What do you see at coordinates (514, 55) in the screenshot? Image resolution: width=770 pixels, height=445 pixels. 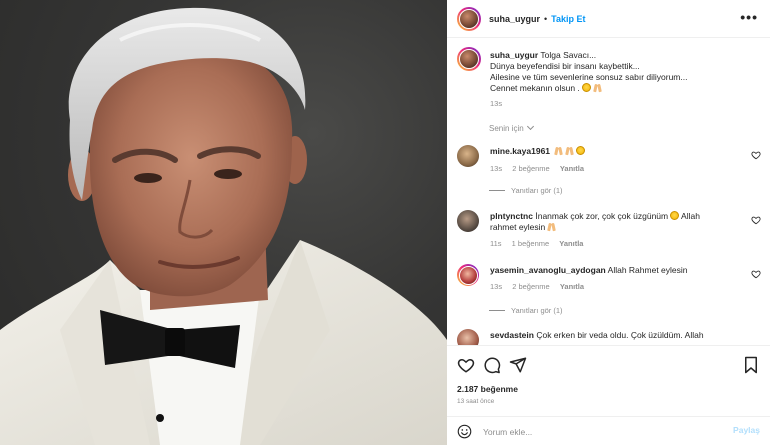 I see `caption-username: suha_uygur` at bounding box center [514, 55].